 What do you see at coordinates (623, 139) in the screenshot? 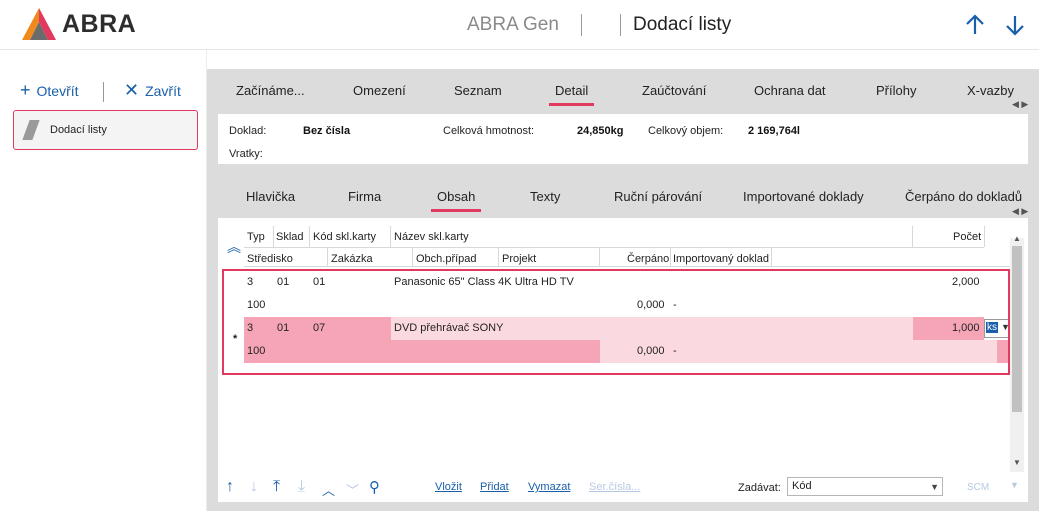
I see `info-bar` at bounding box center [623, 139].